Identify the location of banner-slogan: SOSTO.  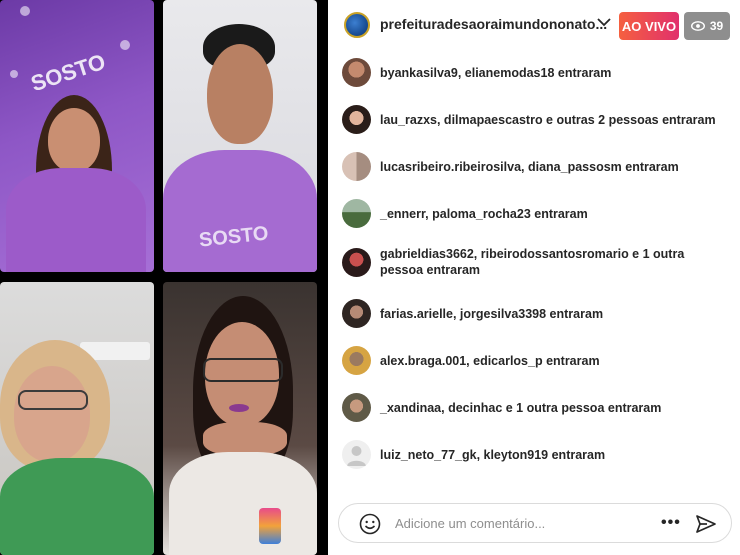
(68, 72).